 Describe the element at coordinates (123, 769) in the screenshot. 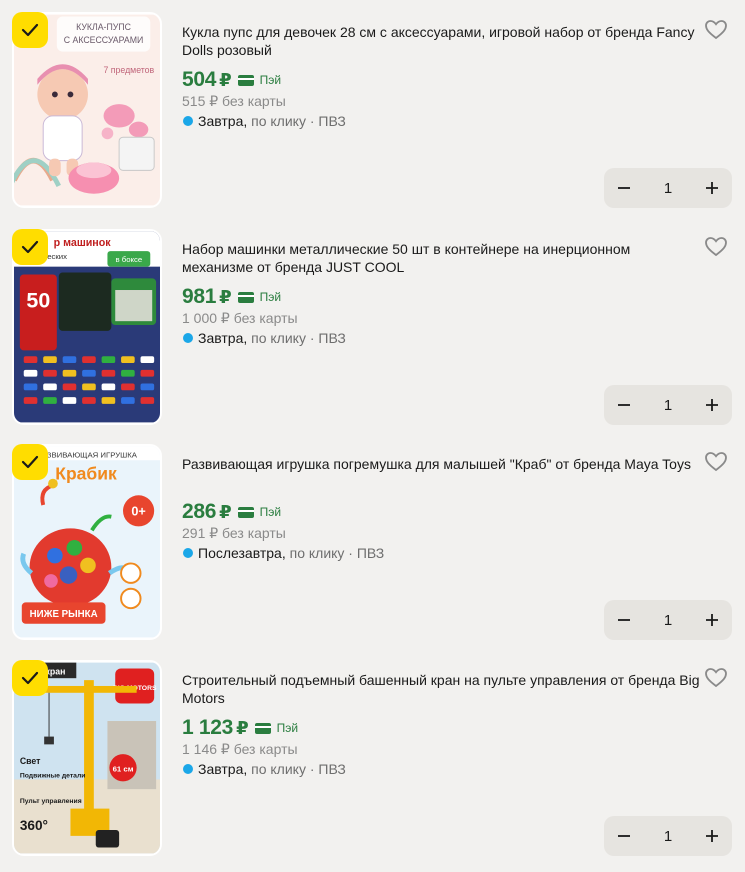

I see `image-badge: 61 см` at that location.